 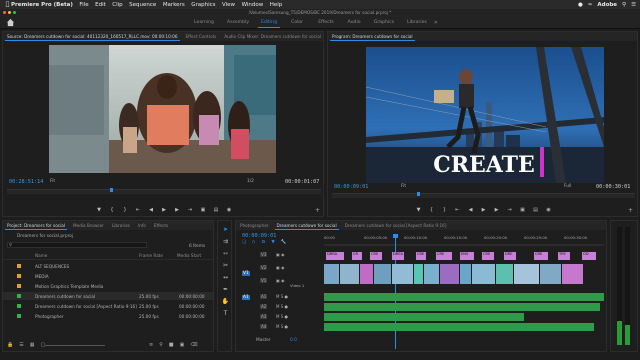 What do you see at coordinates (121, 225) in the screenshot?
I see `tab-libraries: Libraries` at bounding box center [121, 225].